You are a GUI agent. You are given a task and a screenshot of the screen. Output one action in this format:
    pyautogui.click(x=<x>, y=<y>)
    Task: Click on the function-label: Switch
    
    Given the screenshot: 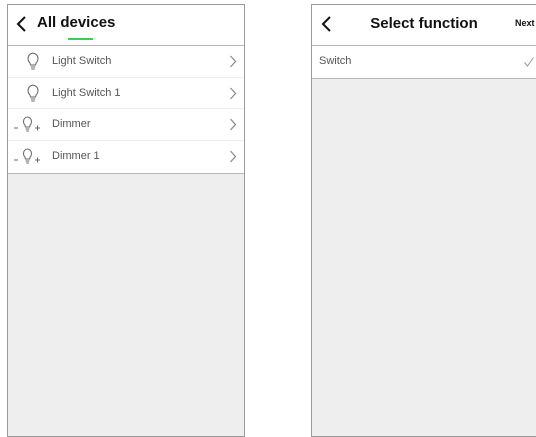 What is the action you would take?
    pyautogui.click(x=335, y=61)
    